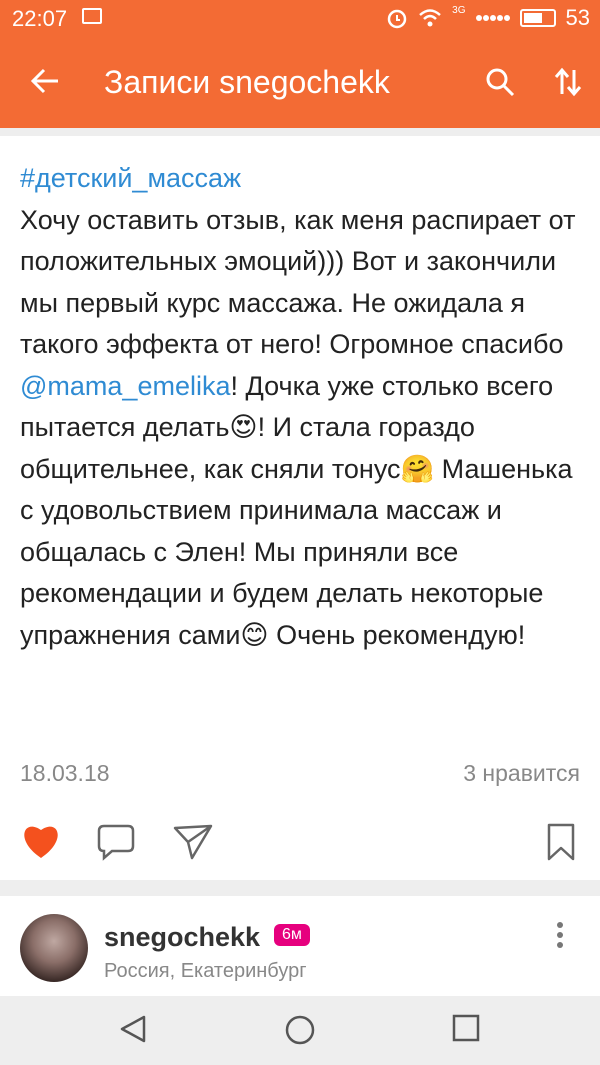 Image resolution: width=600 pixels, height=1065 pixels. I want to click on post-text-part5: Очень рекомендую!, so click(397, 634).